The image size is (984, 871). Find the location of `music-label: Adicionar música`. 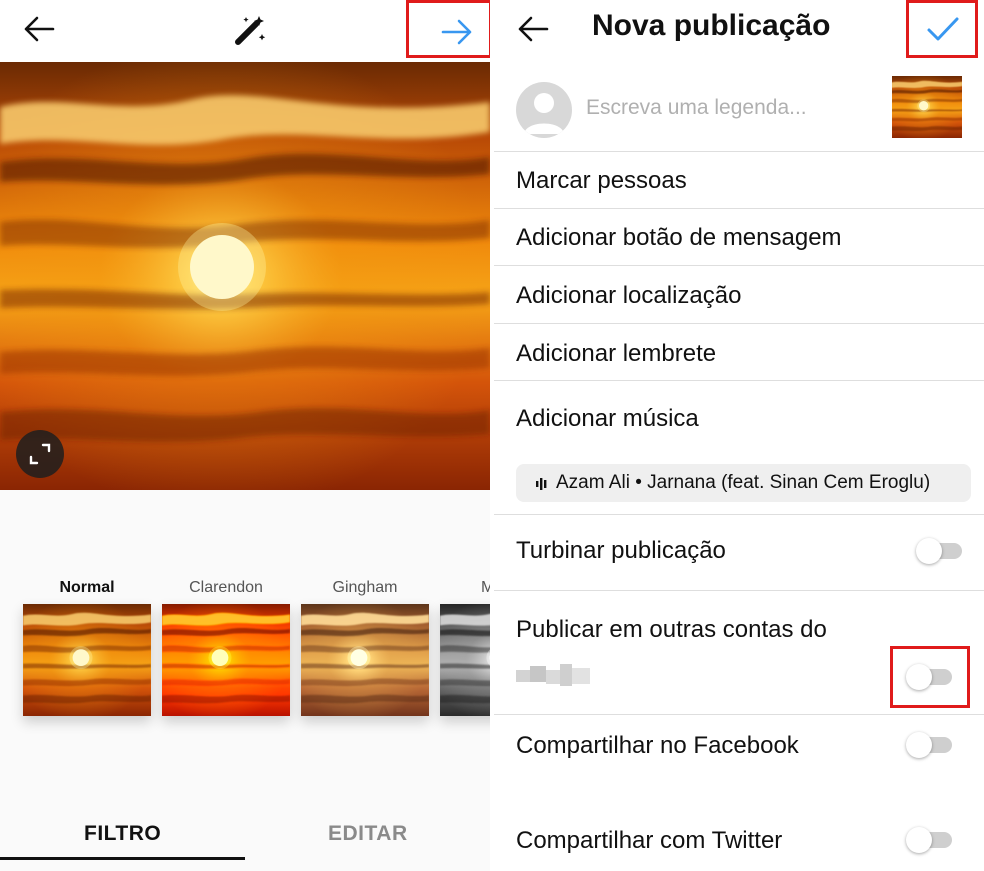

music-label: Adicionar música is located at coordinates (607, 418).